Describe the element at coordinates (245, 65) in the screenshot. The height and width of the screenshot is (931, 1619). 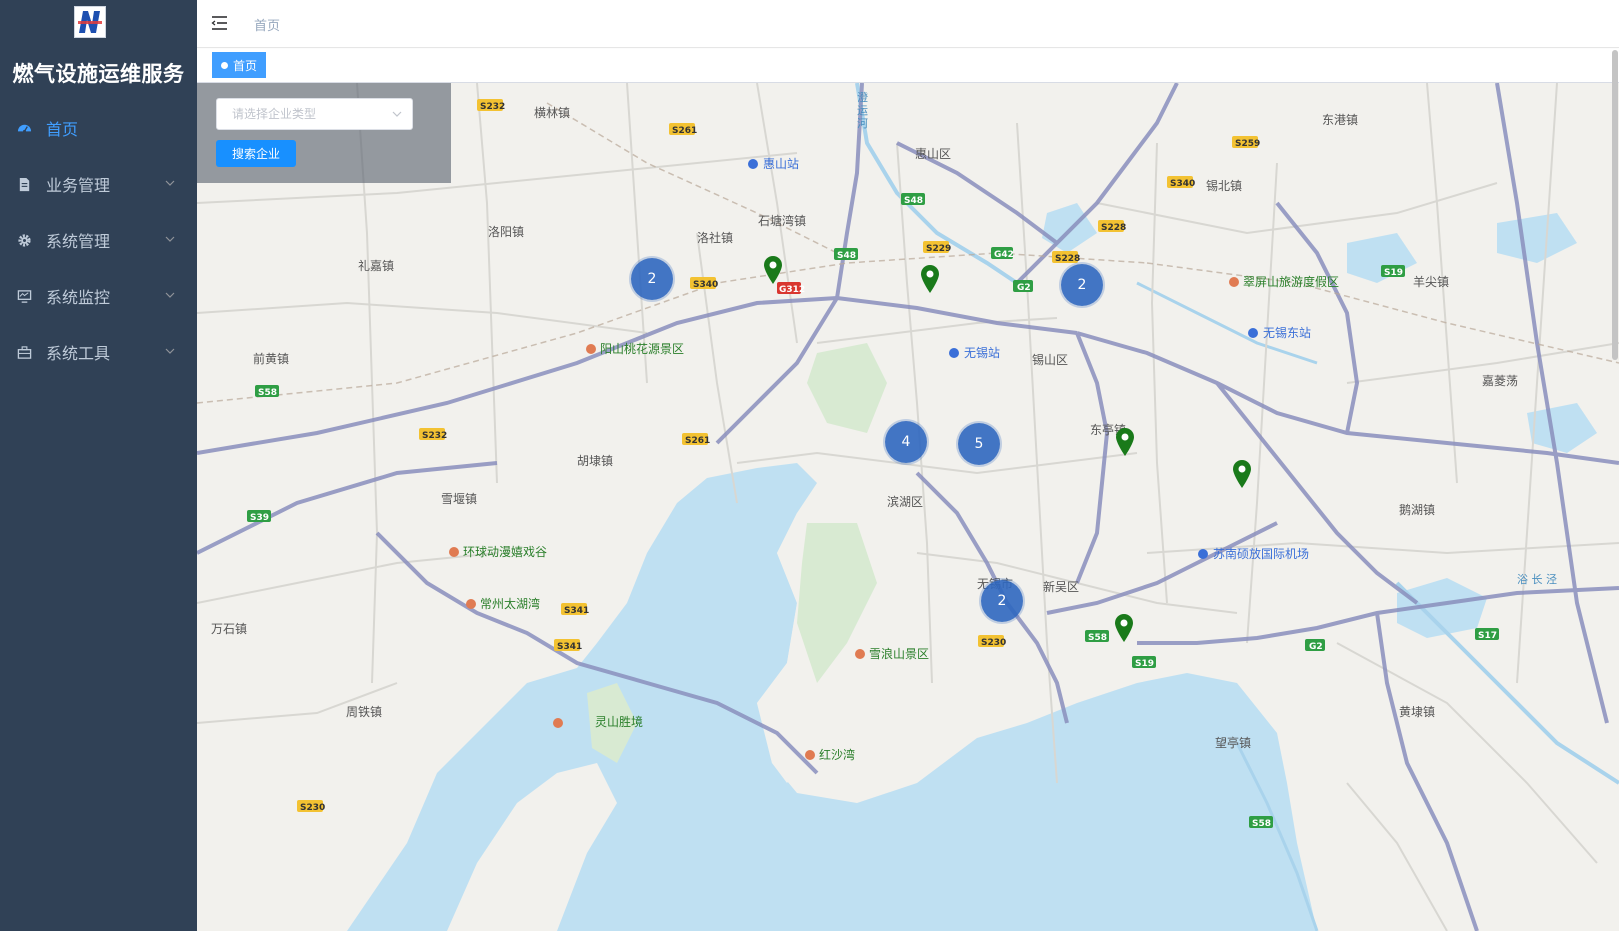
I see `tag-label: 首页` at that location.